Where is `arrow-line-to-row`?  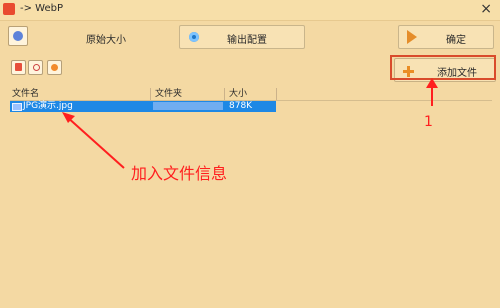
arrow-line-to-row is located at coordinates (95, 142).